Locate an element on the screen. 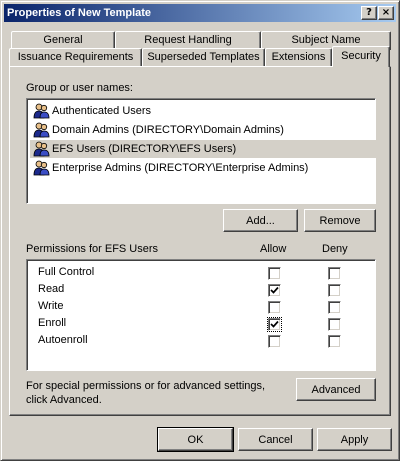 Image resolution: width=400 pixels, height=461 pixels. permission-name: Read is located at coordinates (51, 289).